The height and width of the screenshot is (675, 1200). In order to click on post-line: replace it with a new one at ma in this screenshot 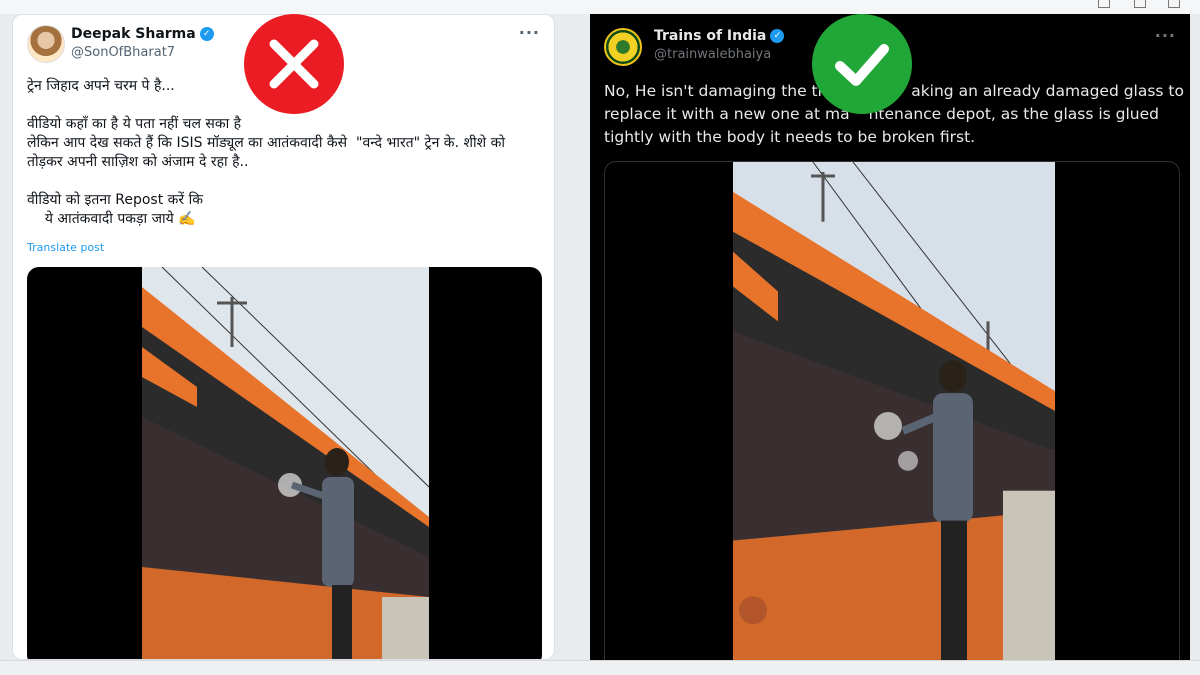, I will do `click(727, 114)`.